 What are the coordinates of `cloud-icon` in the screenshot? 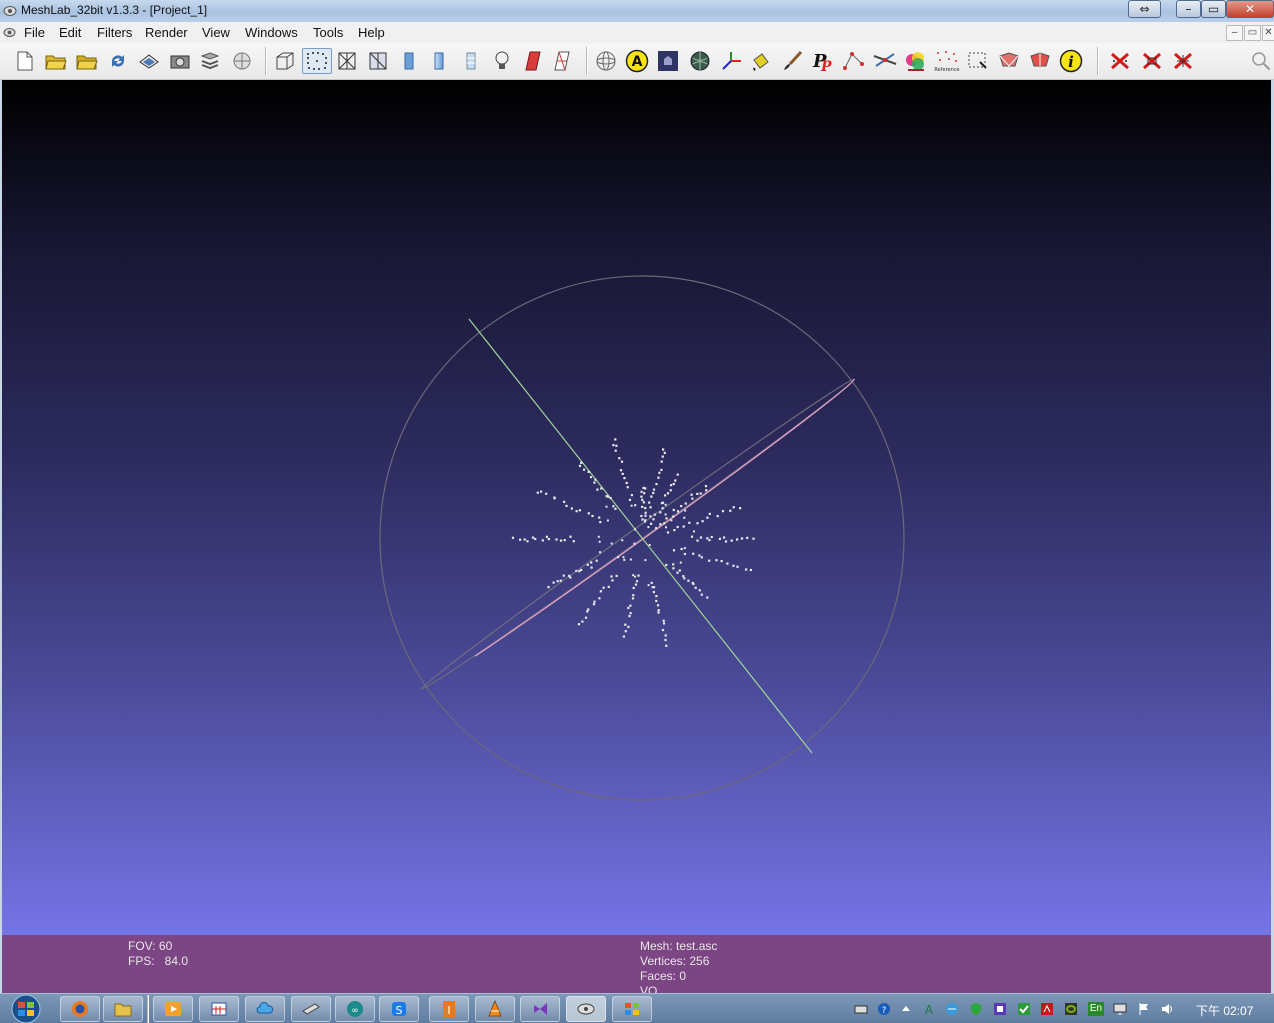 It's located at (265, 1009).